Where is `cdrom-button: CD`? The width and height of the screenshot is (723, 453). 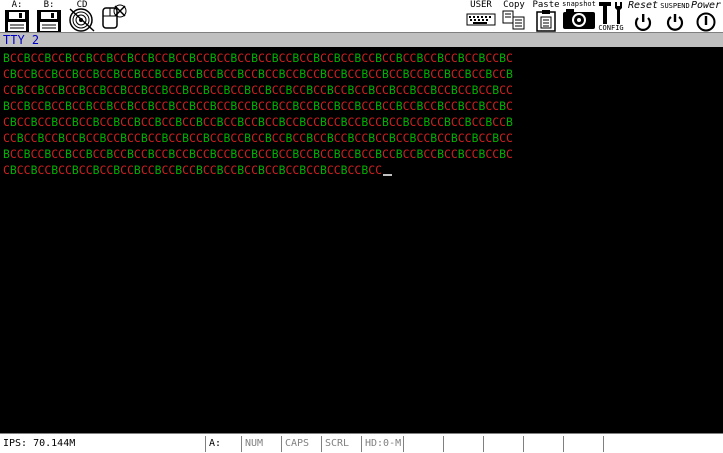 cdrom-button: CD is located at coordinates (82, 16).